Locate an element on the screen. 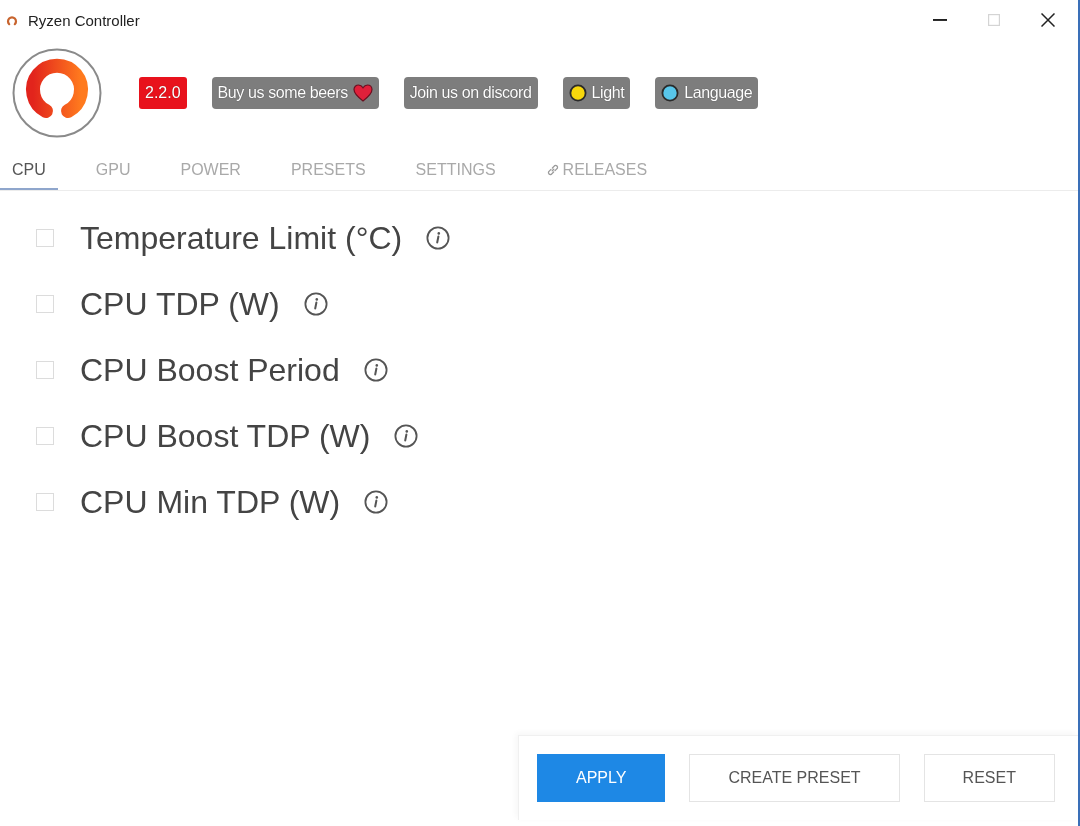 This screenshot has height=826, width=1080. tab: GPU is located at coordinates (113, 170).